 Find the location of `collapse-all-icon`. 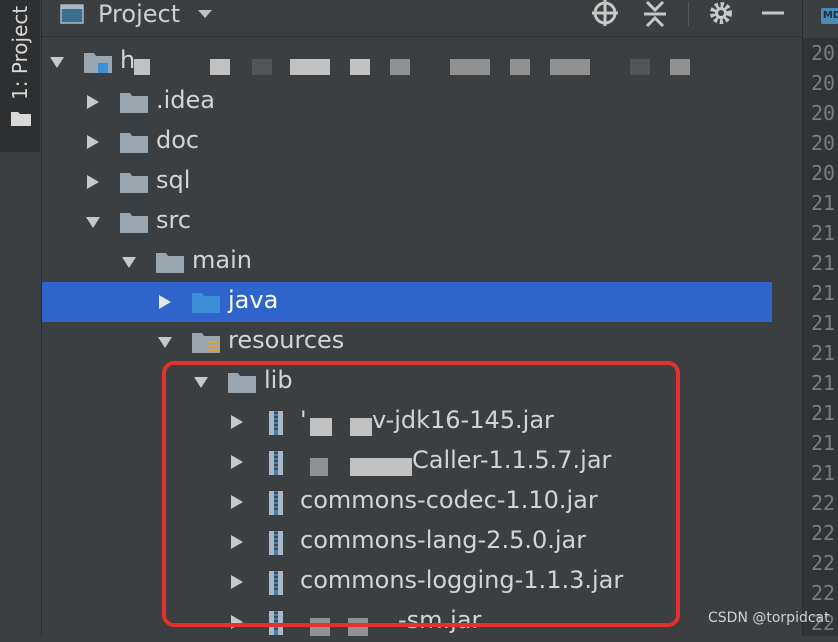

collapse-all-icon is located at coordinates (655, 14).